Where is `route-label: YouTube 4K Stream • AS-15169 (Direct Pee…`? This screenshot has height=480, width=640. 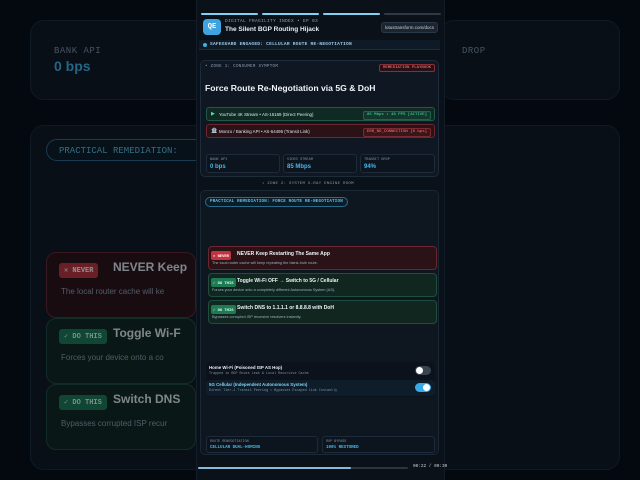
route-label: YouTube 4K Stream • AS-15169 (Direct Pee… is located at coordinates (266, 114).